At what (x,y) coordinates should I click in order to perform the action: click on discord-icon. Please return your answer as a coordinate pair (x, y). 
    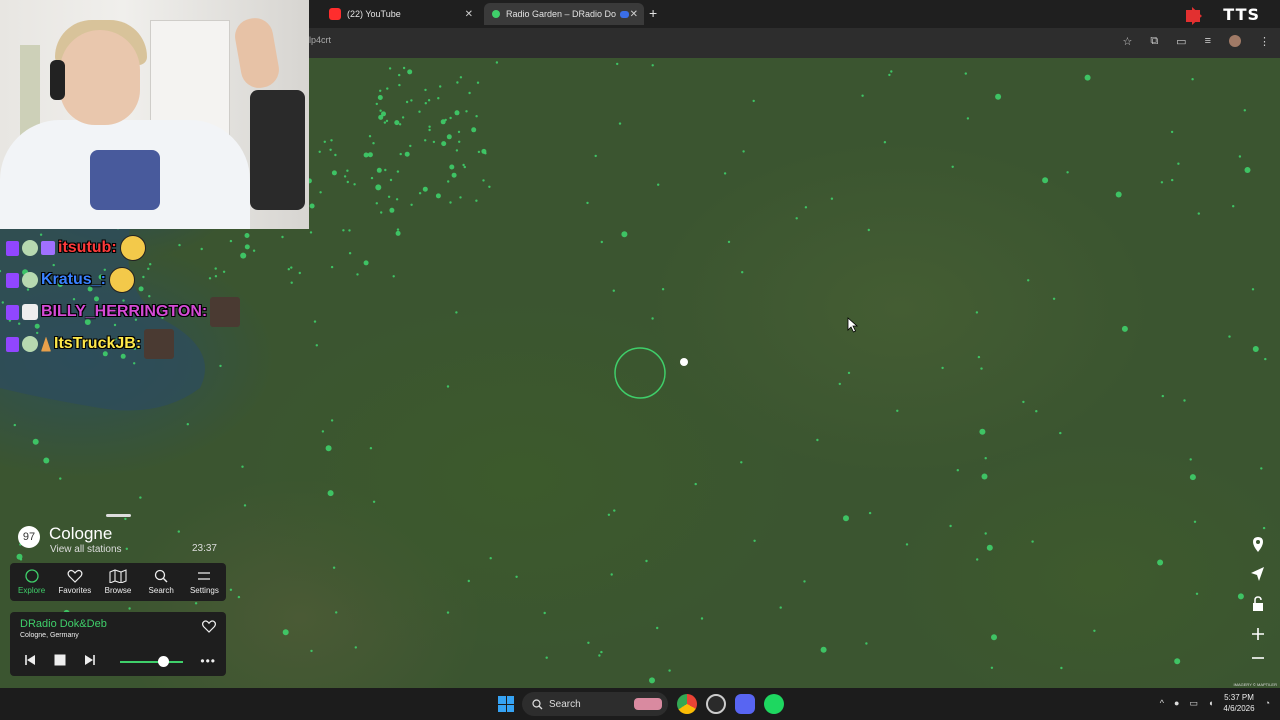
    Looking at the image, I should click on (745, 704).